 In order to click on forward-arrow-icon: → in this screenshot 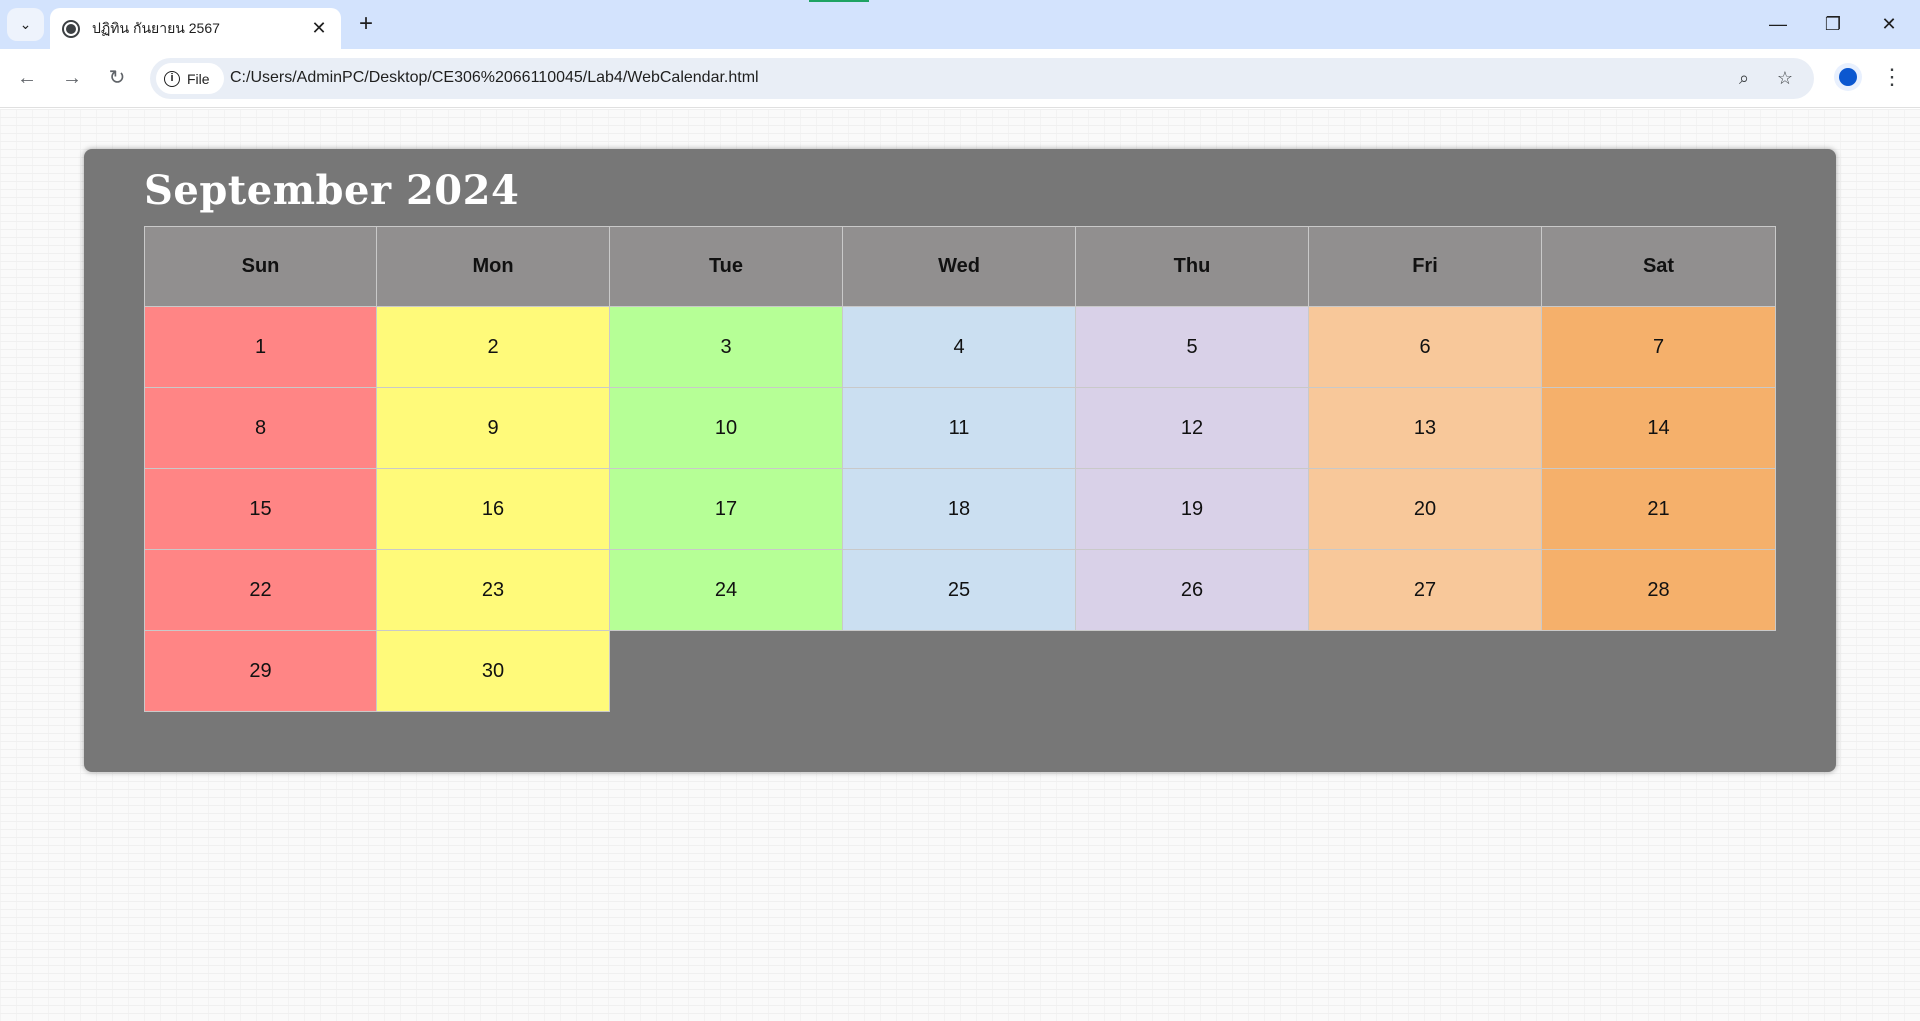, I will do `click(72, 78)`.